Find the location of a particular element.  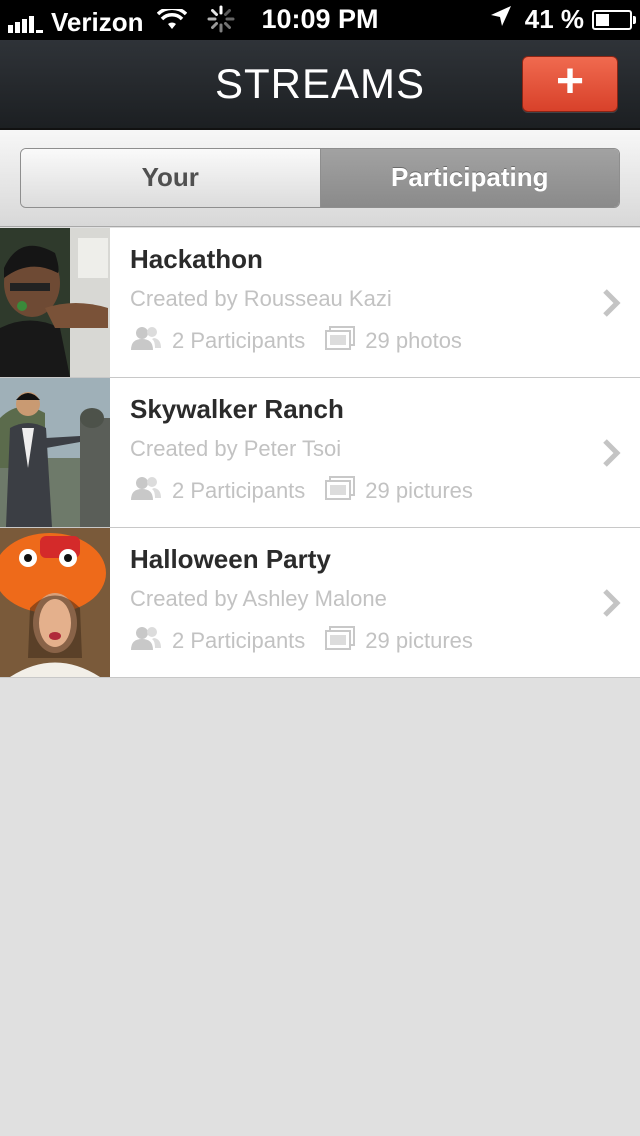

add-stream-button: + is located at coordinates (570, 84).